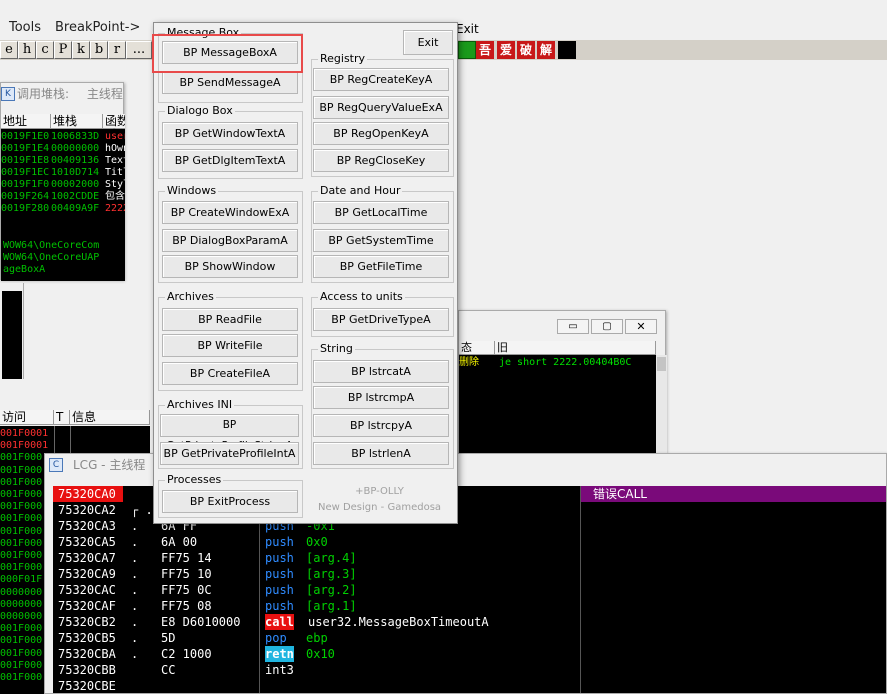 The image size is (887, 694). What do you see at coordinates (99, 50) in the screenshot?
I see `toolbar-b-button: b` at bounding box center [99, 50].